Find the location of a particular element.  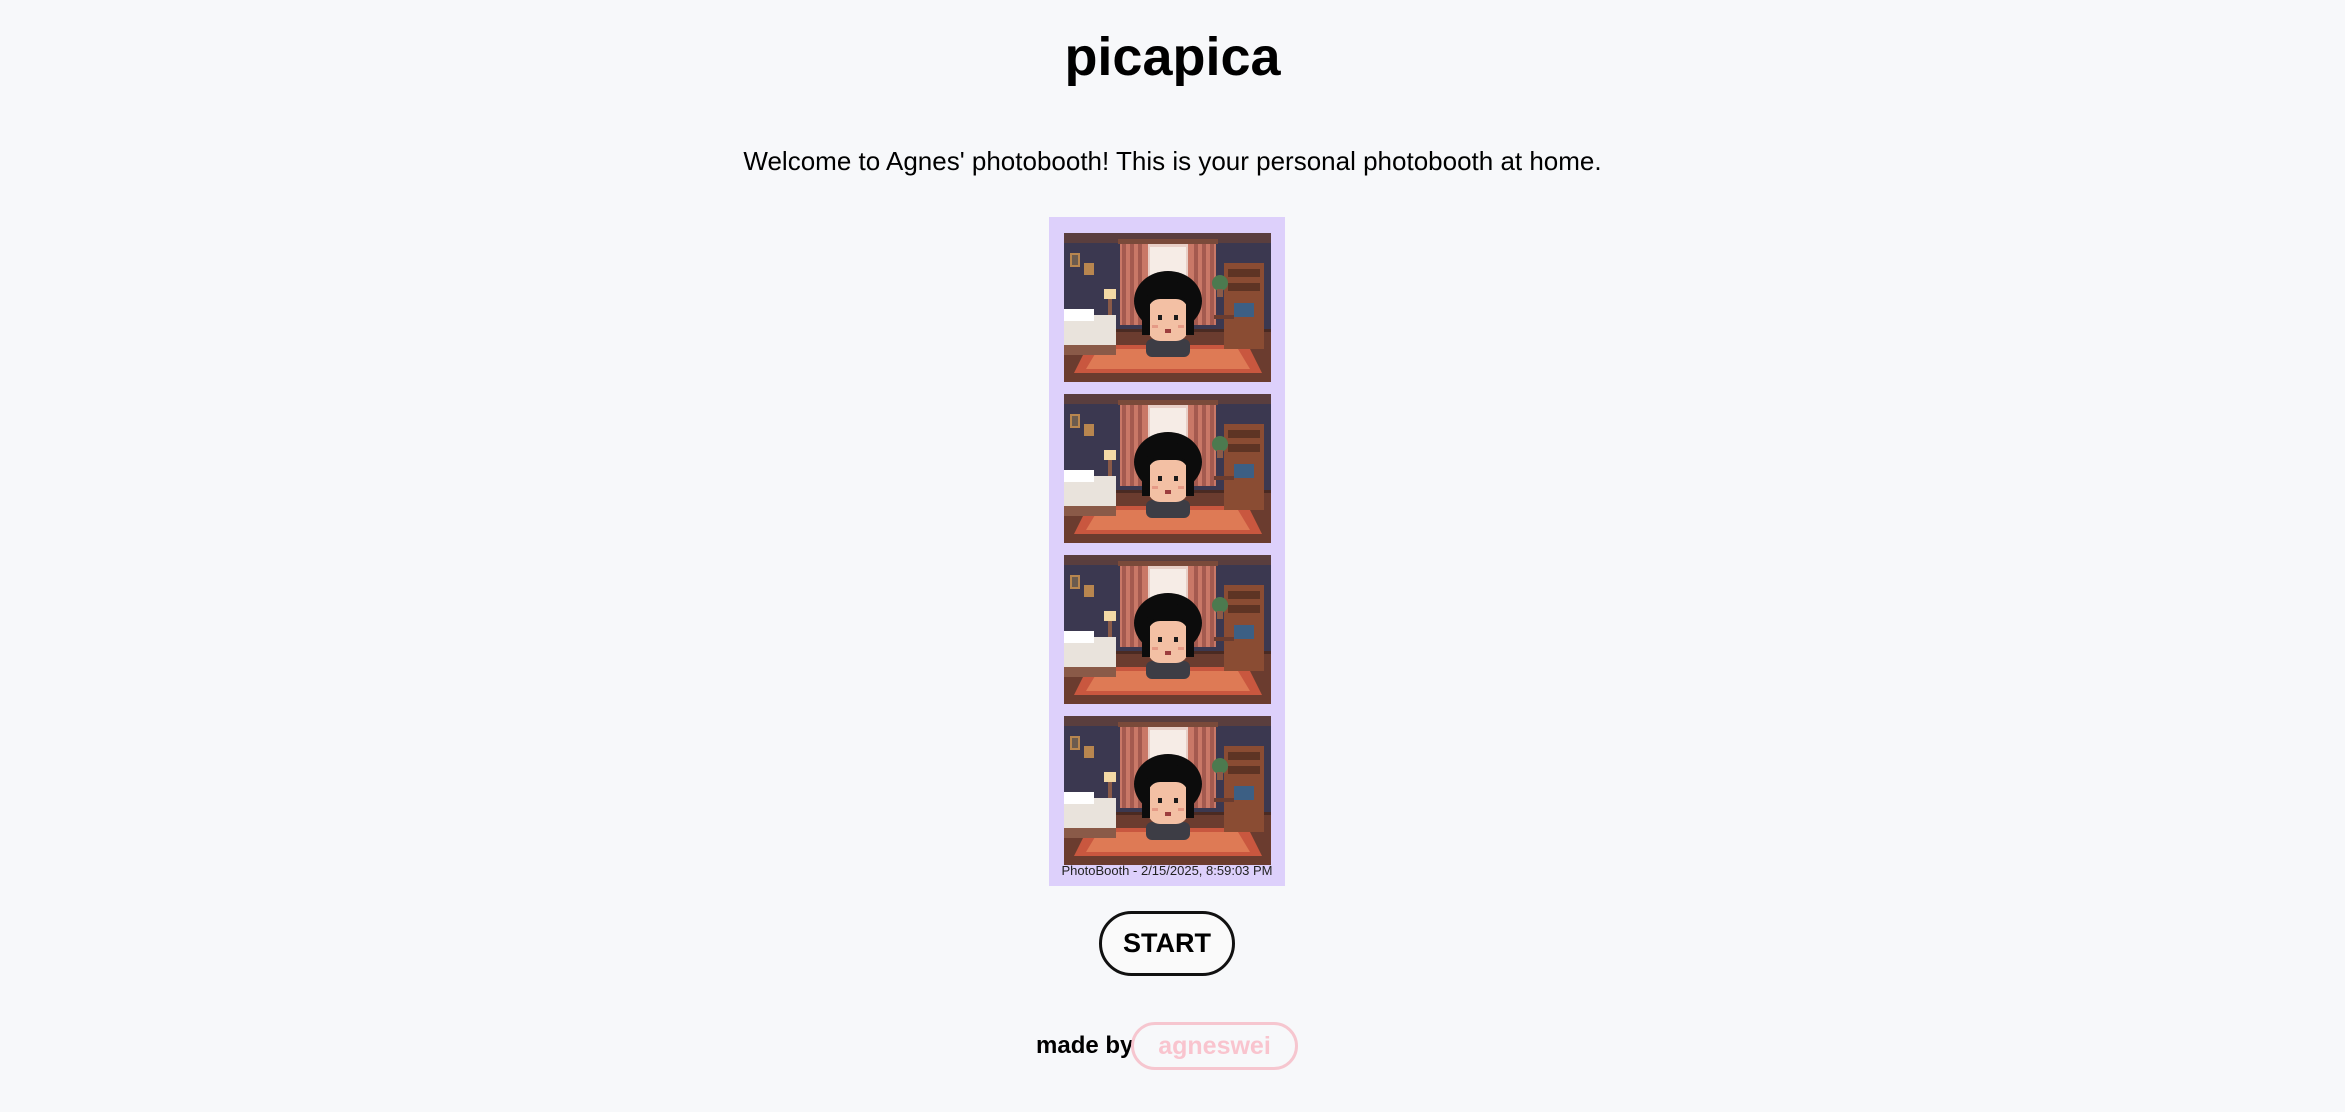

start-button: START is located at coordinates (1167, 943).